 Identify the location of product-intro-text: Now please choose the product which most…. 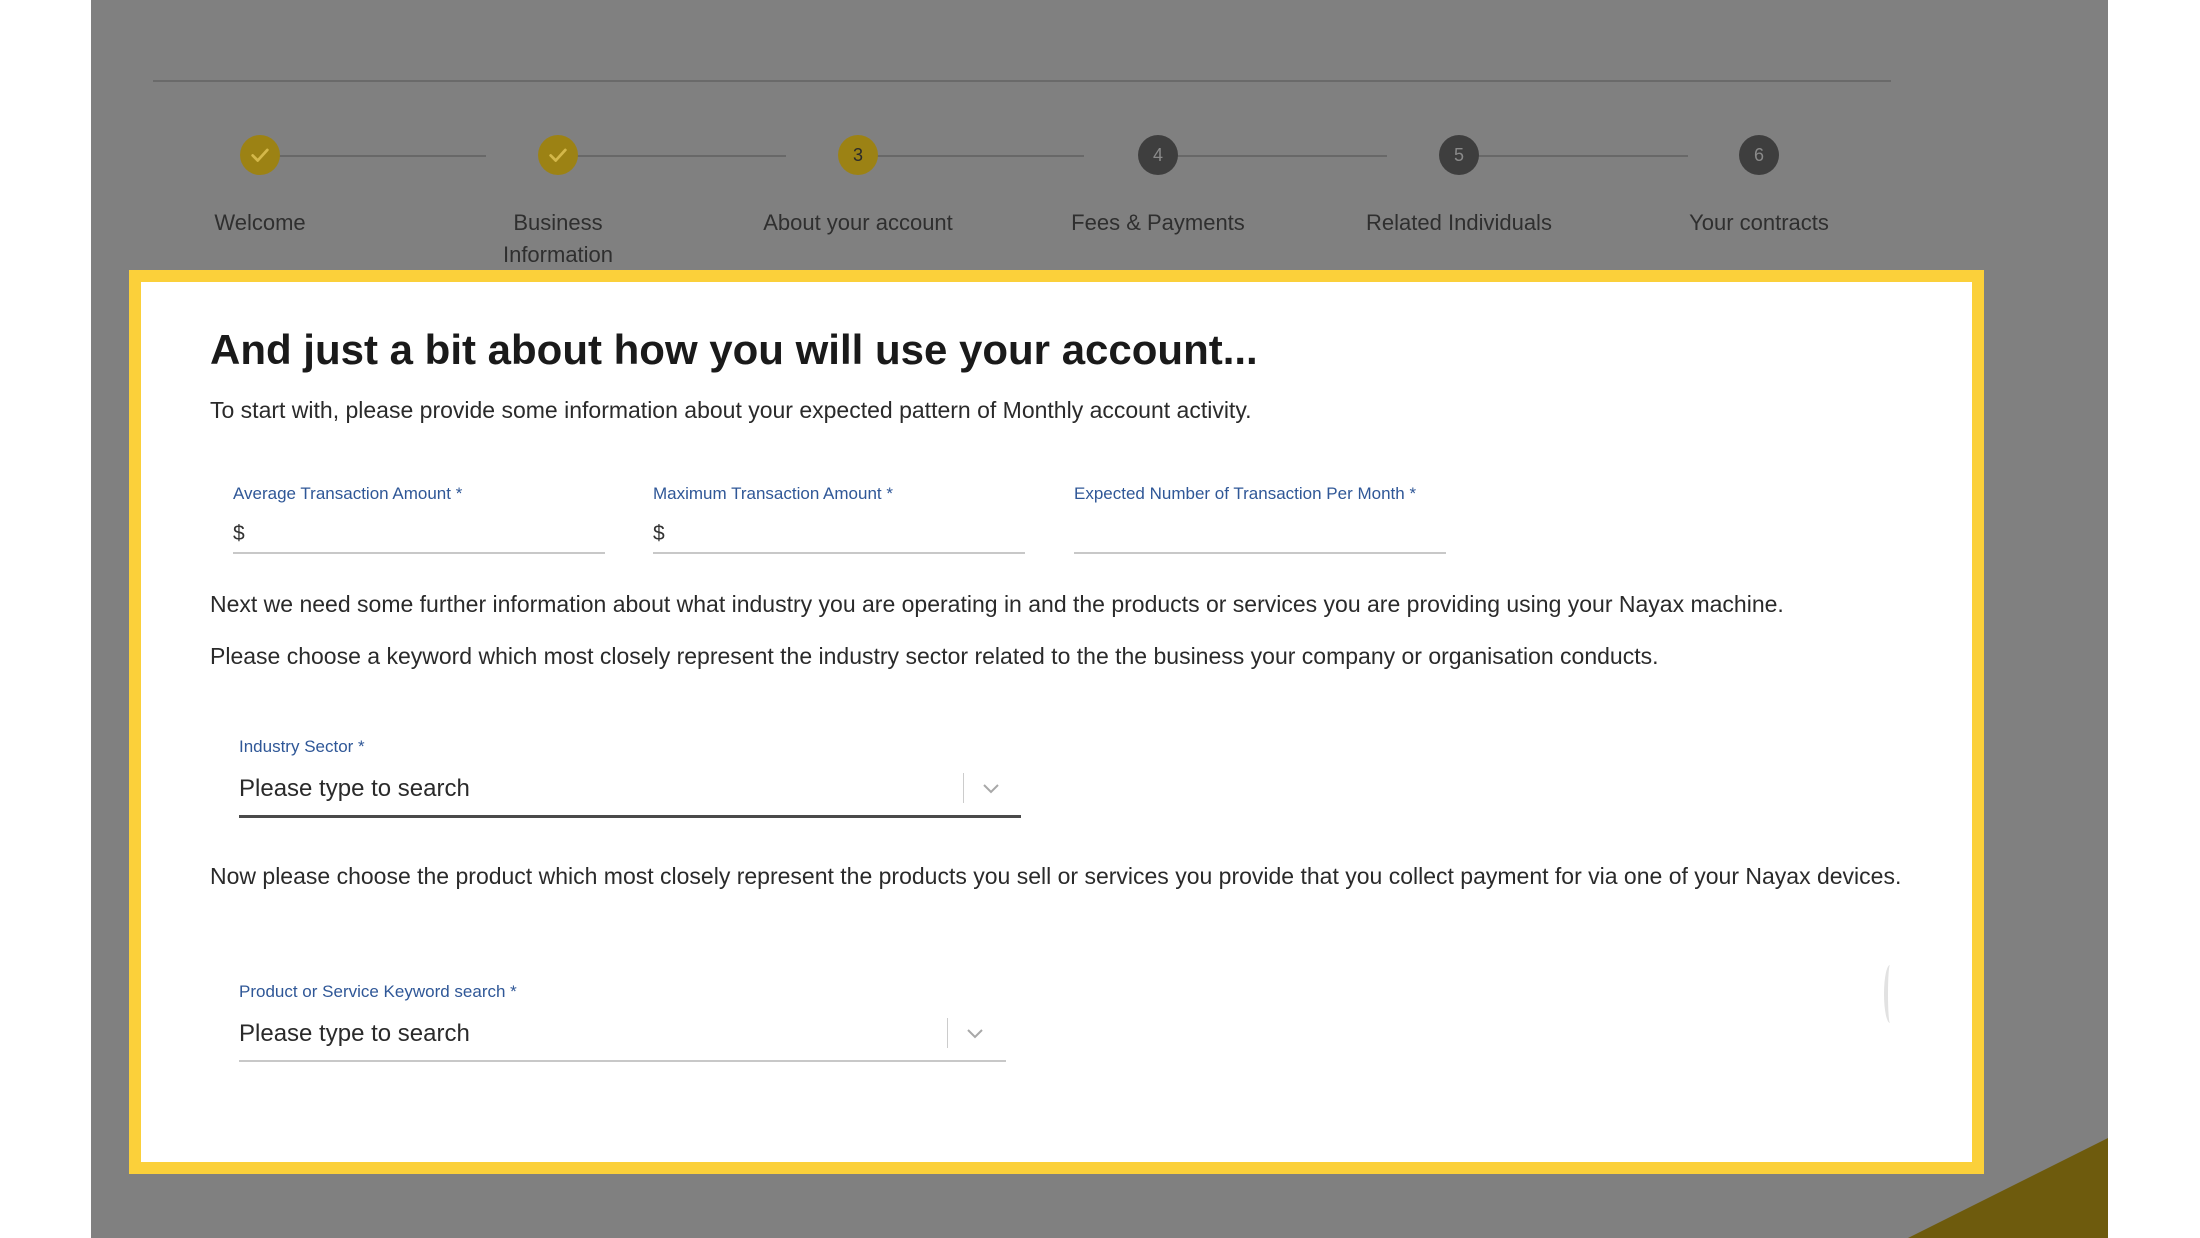
(1056, 876).